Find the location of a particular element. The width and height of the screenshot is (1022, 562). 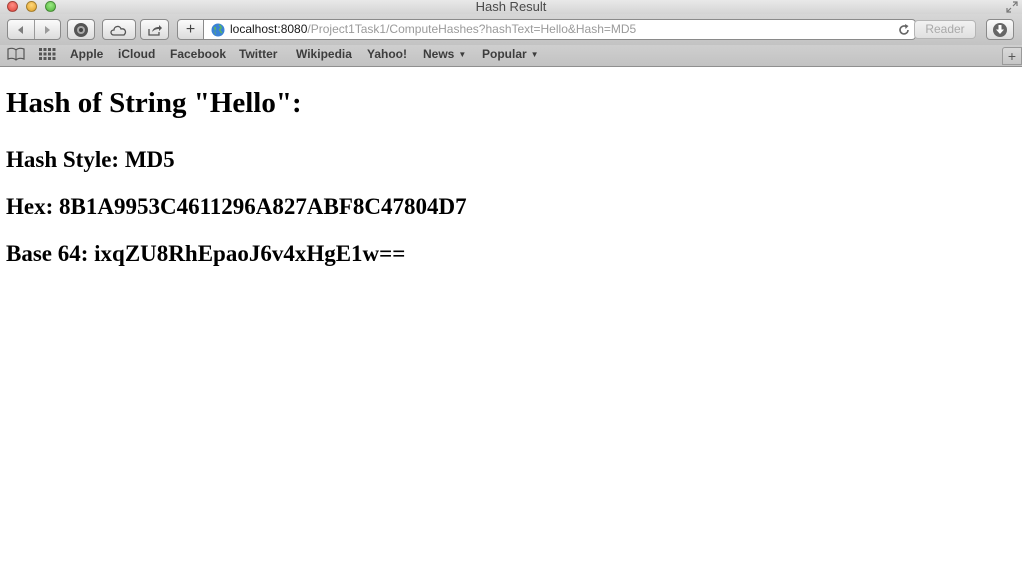

bookmark-wikipedia: Wikipedia is located at coordinates (324, 54).